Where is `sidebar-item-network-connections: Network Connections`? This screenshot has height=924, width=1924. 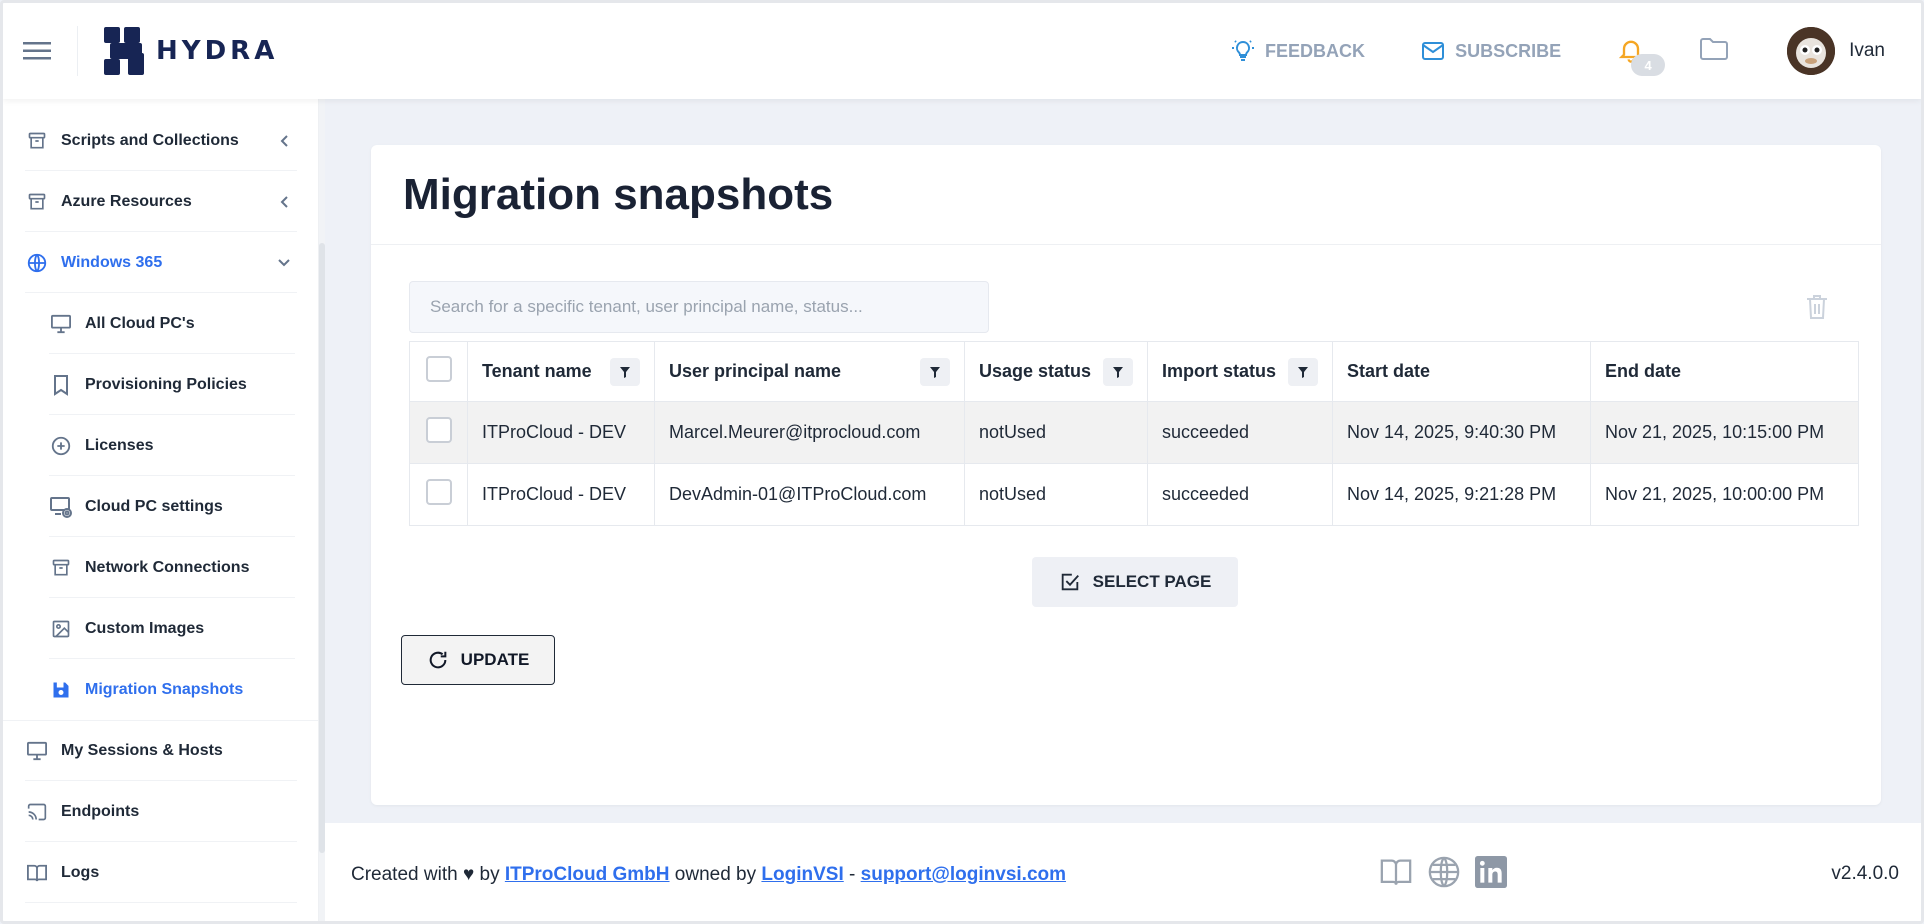
sidebar-item-network-connections: Network Connections is located at coordinates (172, 568).